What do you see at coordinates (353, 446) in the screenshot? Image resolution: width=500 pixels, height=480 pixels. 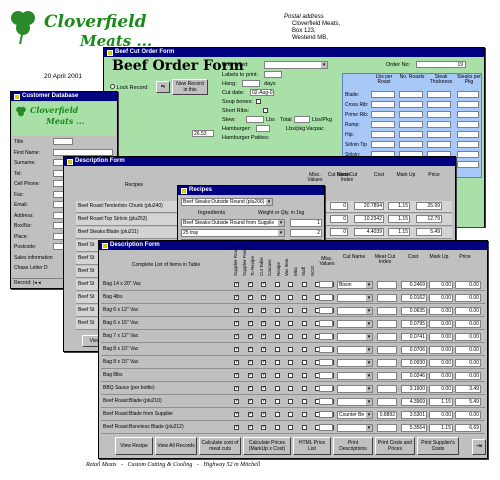 I see `print-descriptions-button: Print Descriptions` at bounding box center [353, 446].